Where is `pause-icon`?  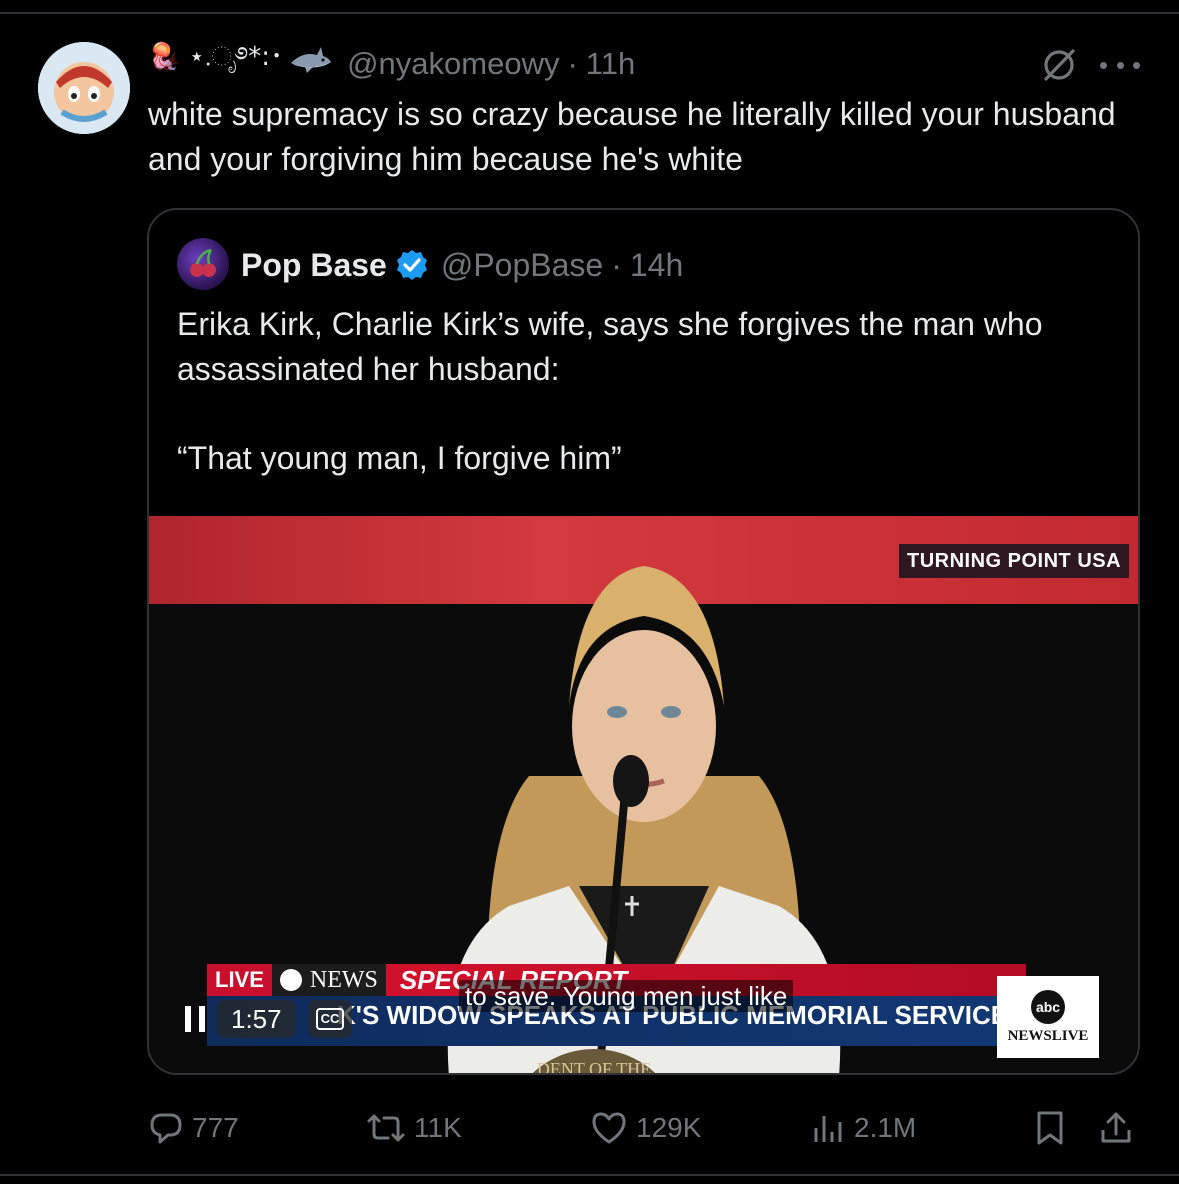 pause-icon is located at coordinates (195, 1019).